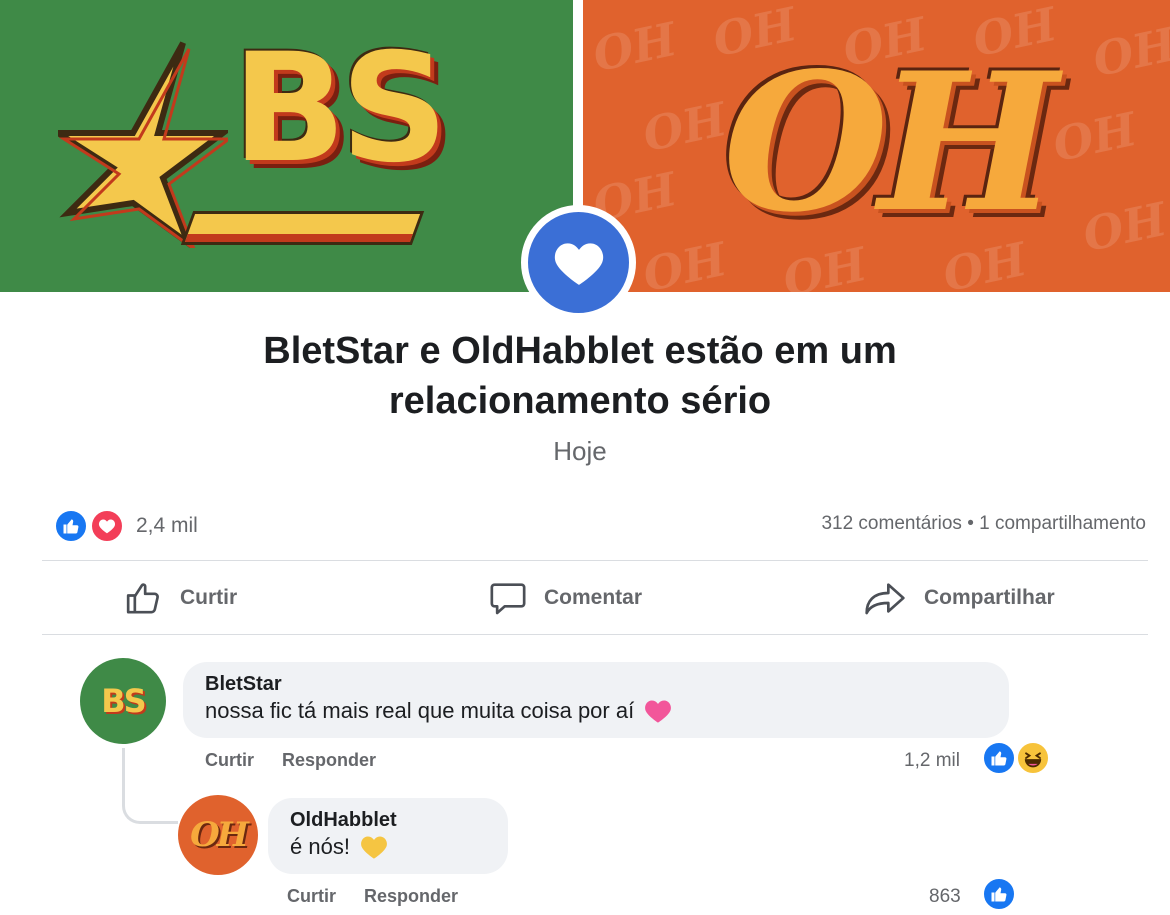  What do you see at coordinates (580, 351) in the screenshot?
I see `headline-line-1: BletStar e OldHabblet estão em um` at bounding box center [580, 351].